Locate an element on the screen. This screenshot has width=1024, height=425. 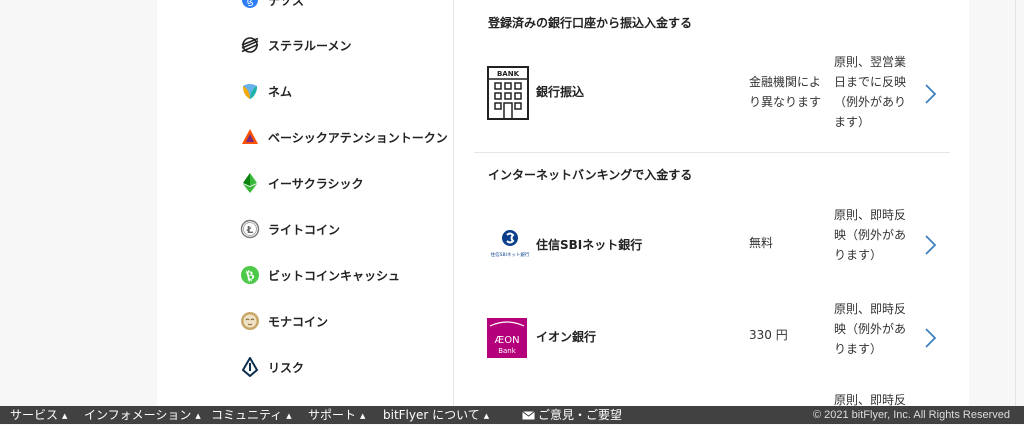
bank-building-icon: BANK is located at coordinates (508, 95).